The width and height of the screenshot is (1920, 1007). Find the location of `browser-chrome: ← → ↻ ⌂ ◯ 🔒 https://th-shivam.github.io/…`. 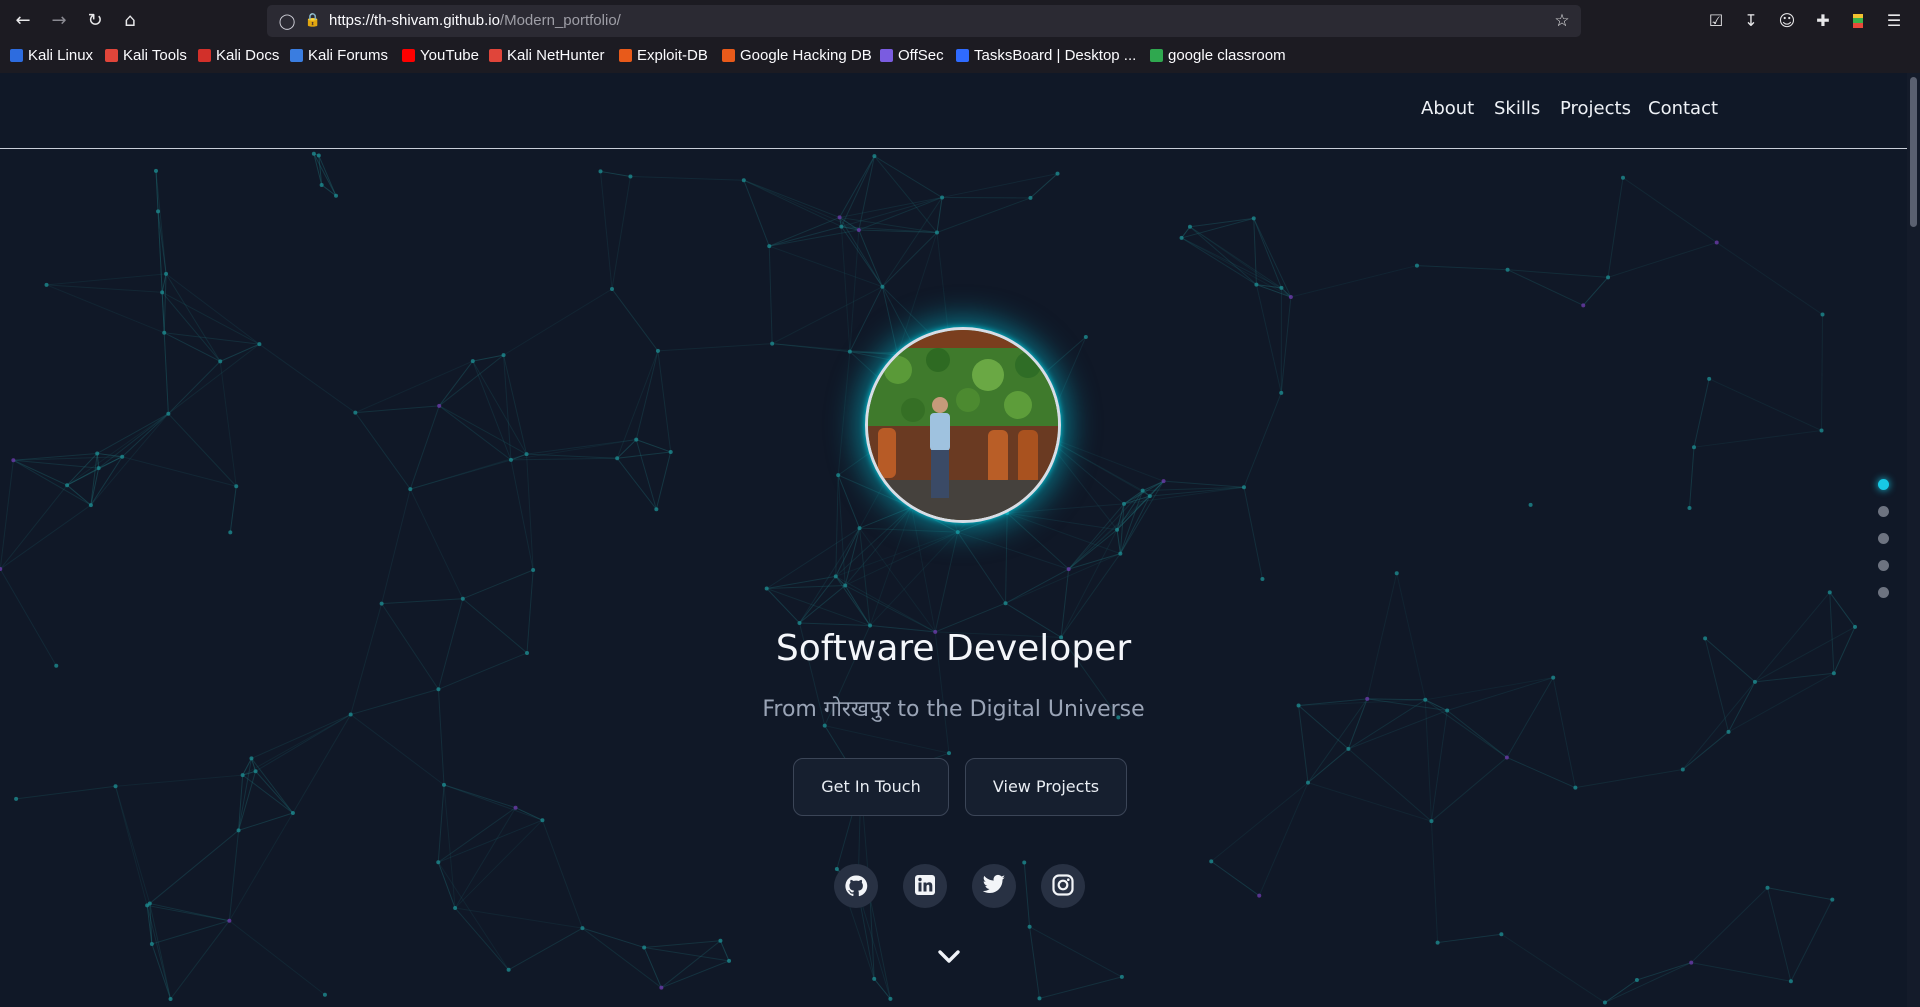

browser-chrome: ← → ↻ ⌂ ◯ 🔒 https://th-shivam.github.io/… is located at coordinates (960, 36).